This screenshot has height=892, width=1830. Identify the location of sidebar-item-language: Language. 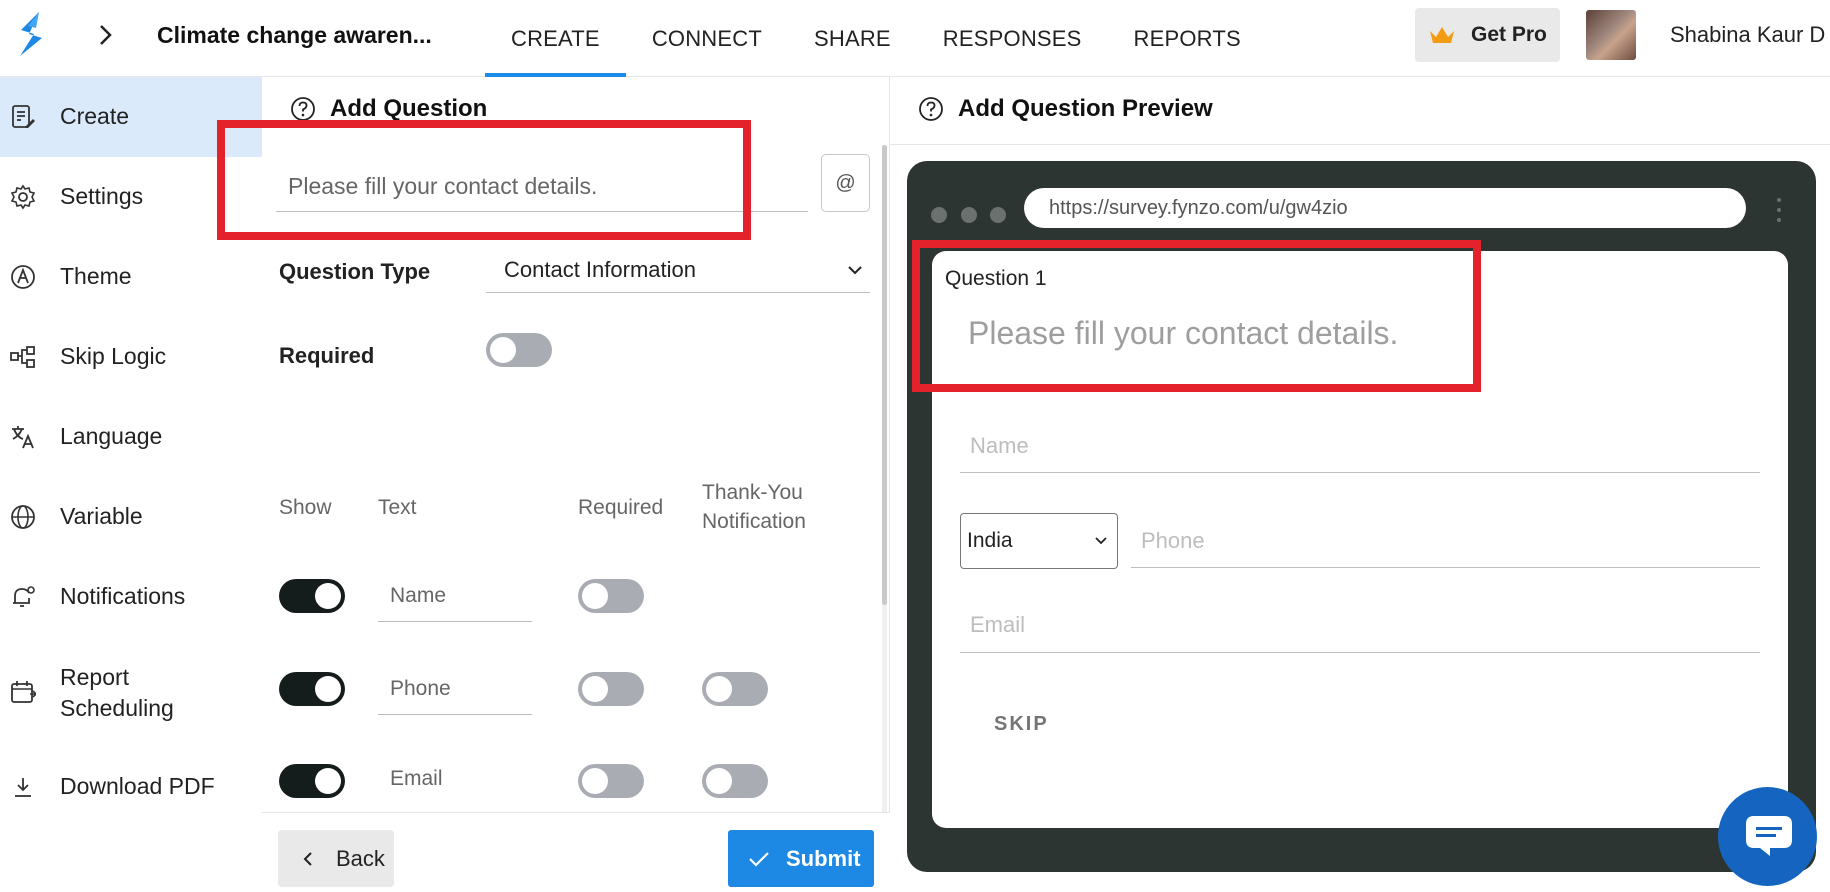
(131, 437).